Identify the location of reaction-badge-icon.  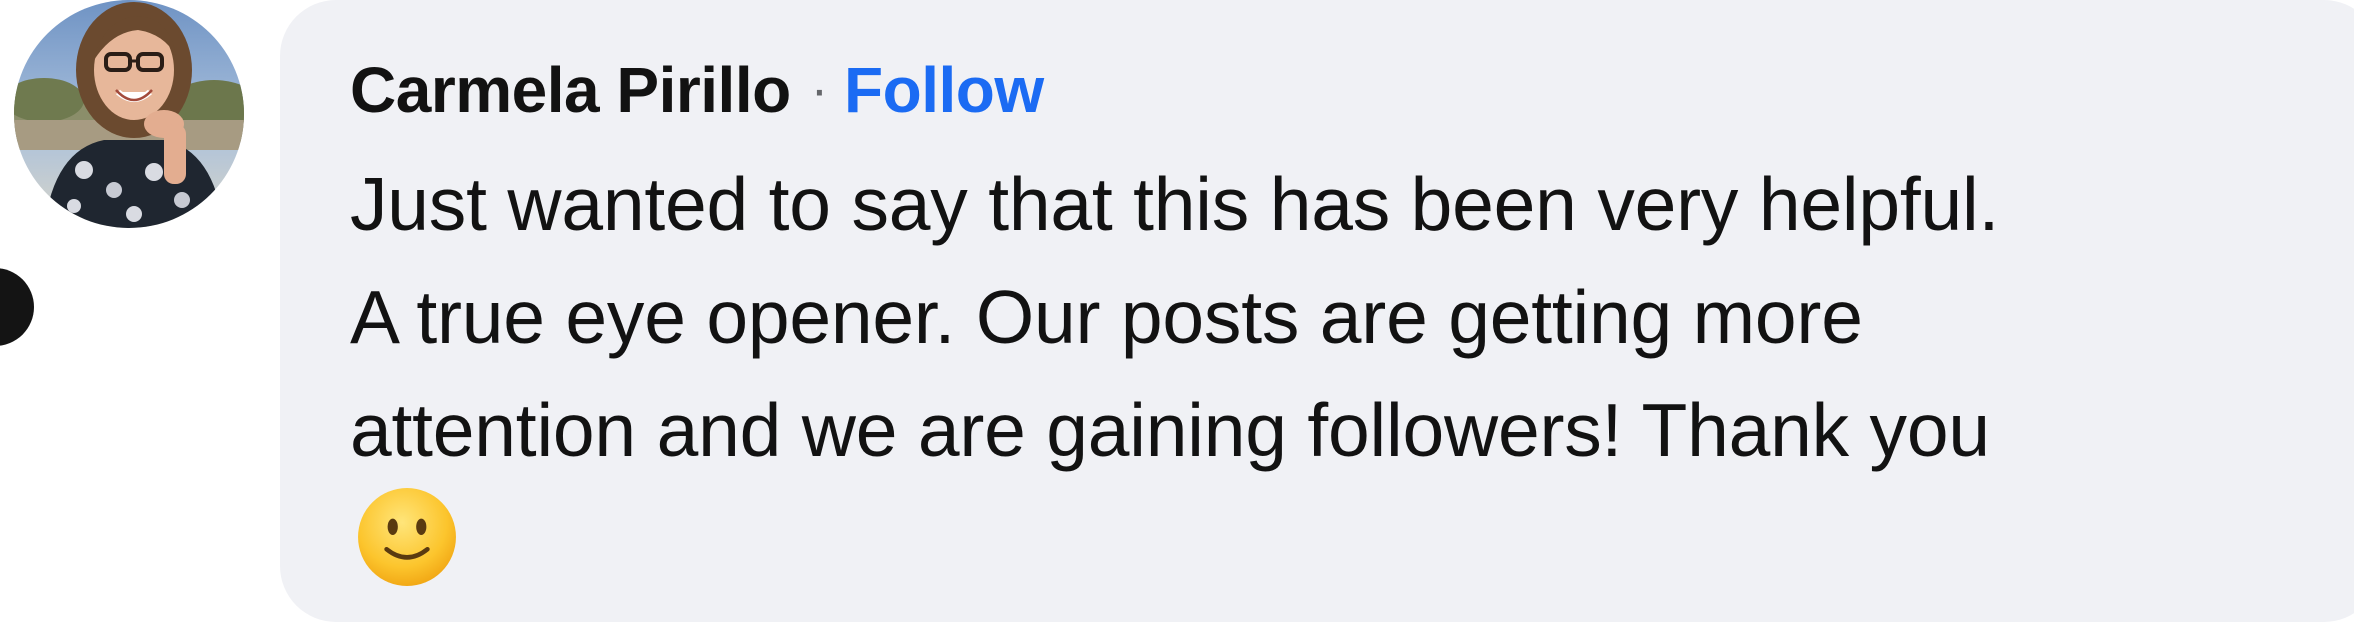
(17, 307).